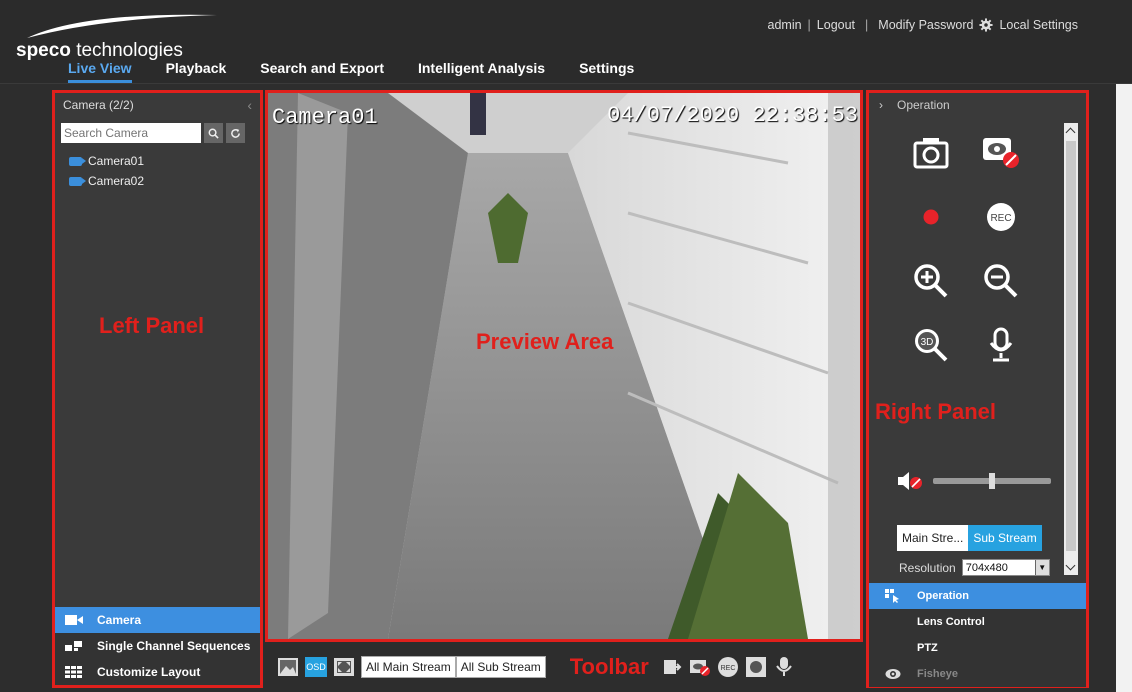  I want to click on scroll-up-icon, so click(1070, 132).